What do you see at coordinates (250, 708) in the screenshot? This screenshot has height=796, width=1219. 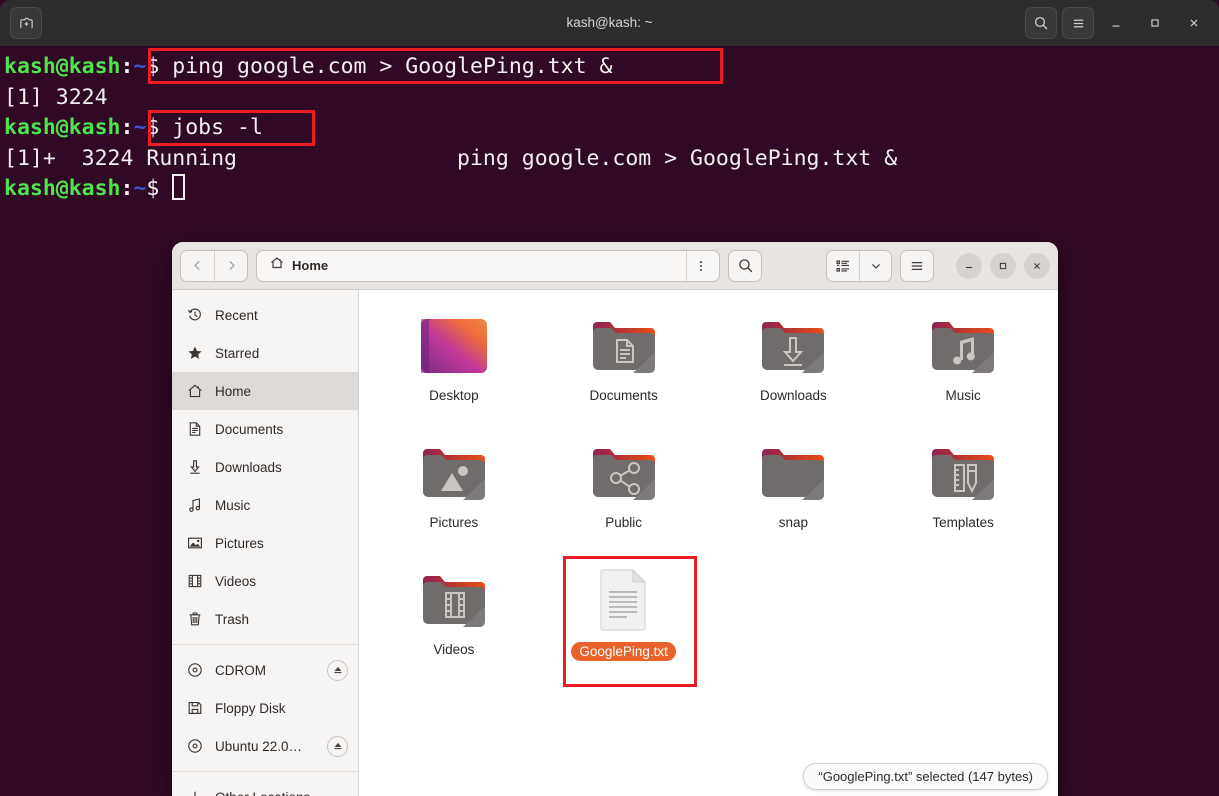 I see `sidebar-label: Floppy Disk` at bounding box center [250, 708].